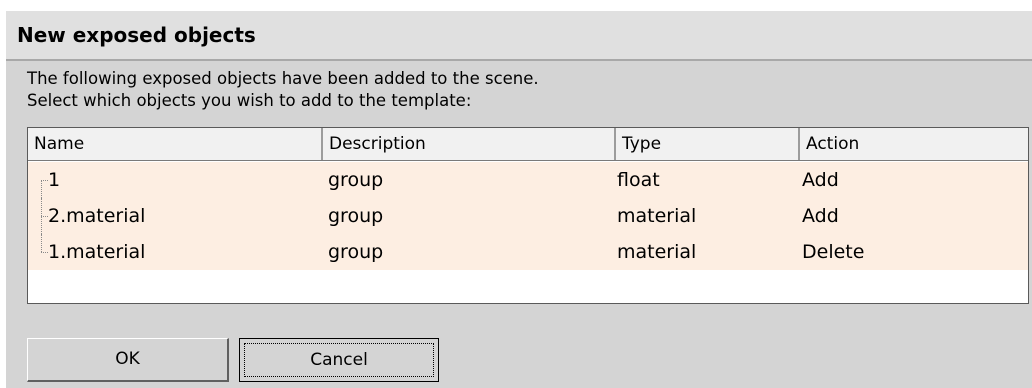  What do you see at coordinates (97, 252) in the screenshot?
I see `row-name: 1.material` at bounding box center [97, 252].